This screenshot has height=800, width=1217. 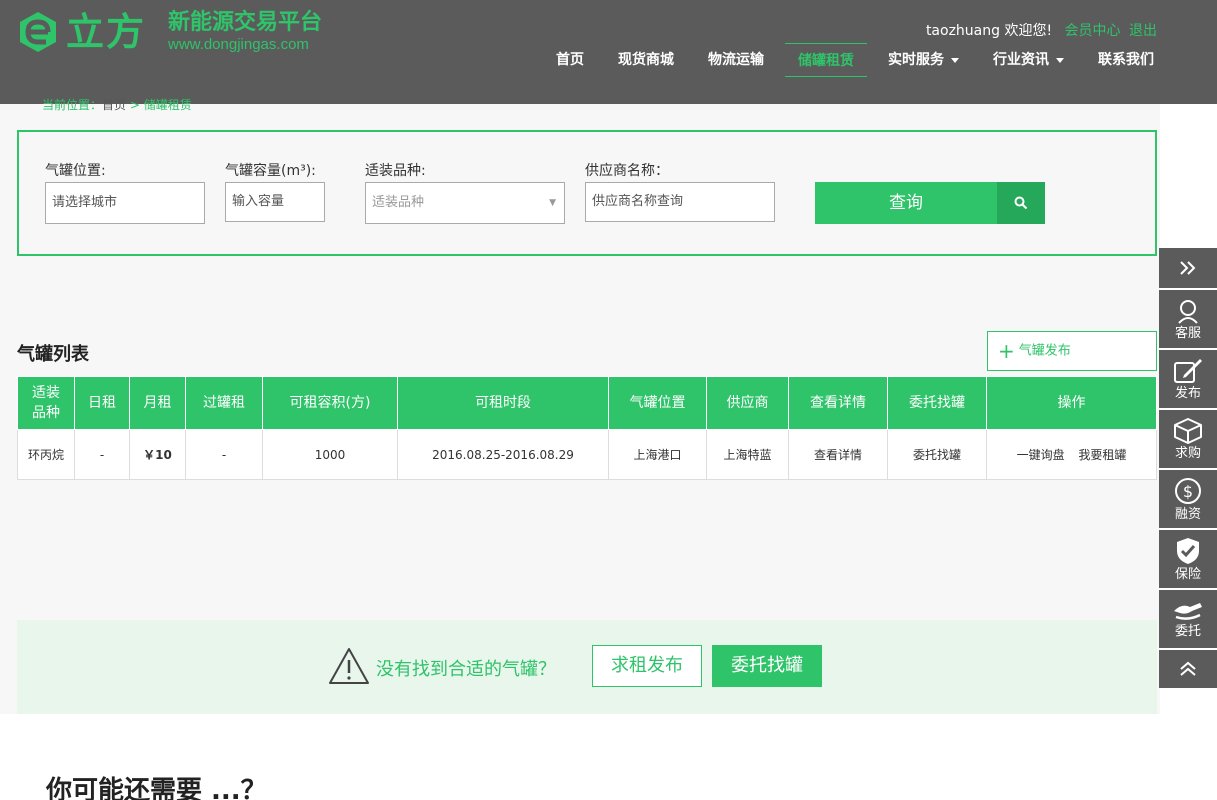 I want to click on cell-variety: 环丙烷, so click(x=46, y=454).